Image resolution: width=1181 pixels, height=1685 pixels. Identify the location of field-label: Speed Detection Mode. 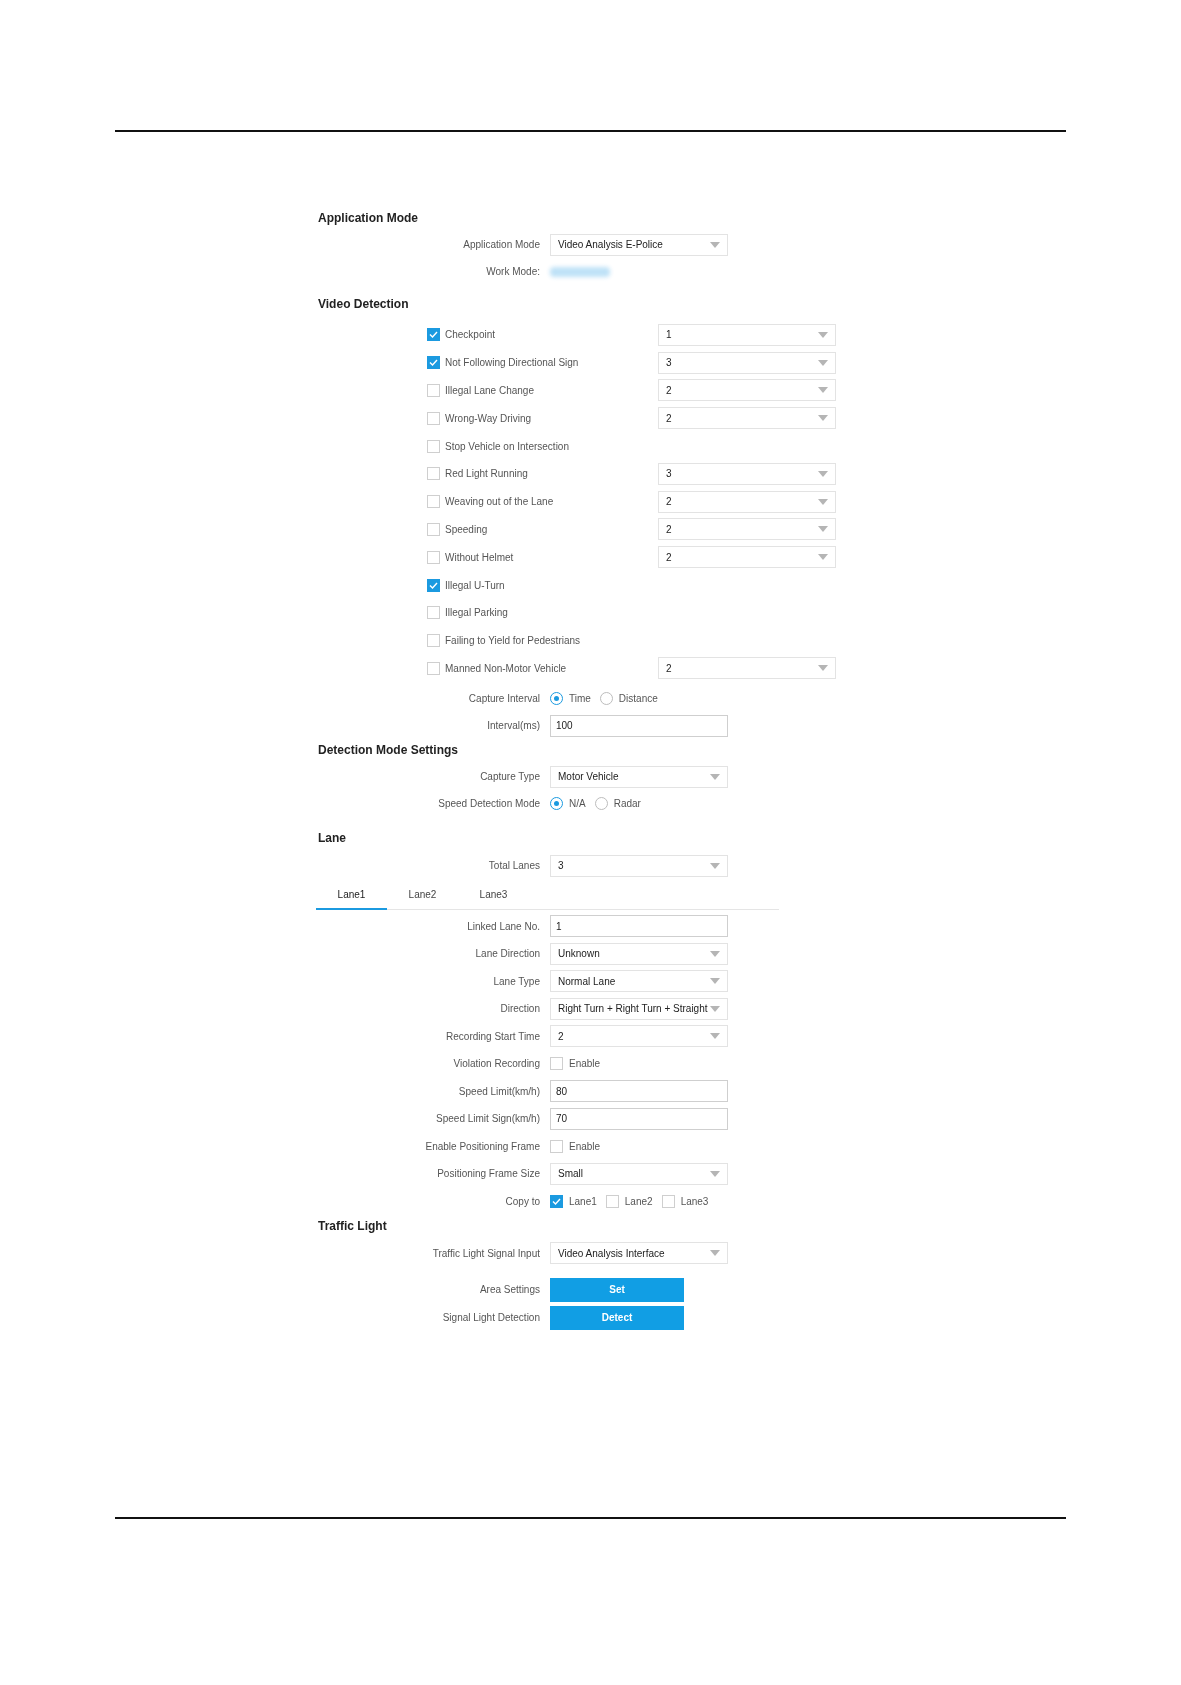
(488, 804).